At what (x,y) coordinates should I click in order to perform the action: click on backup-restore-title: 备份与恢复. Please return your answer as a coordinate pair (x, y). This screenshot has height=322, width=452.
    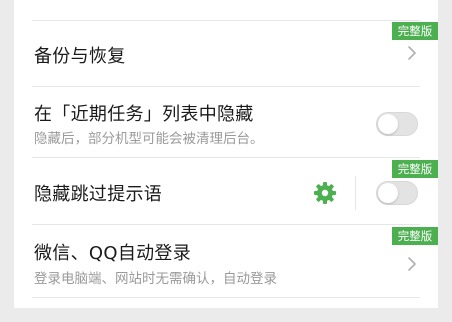
    Looking at the image, I should click on (80, 56).